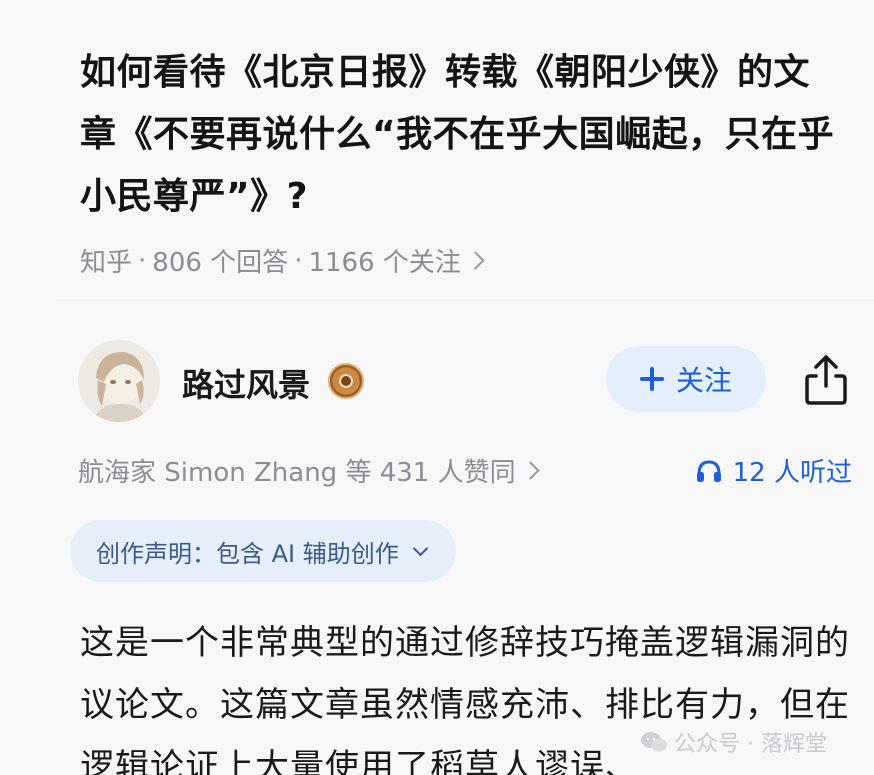 The image size is (874, 775). I want to click on verified-badge-icon, so click(346, 381).